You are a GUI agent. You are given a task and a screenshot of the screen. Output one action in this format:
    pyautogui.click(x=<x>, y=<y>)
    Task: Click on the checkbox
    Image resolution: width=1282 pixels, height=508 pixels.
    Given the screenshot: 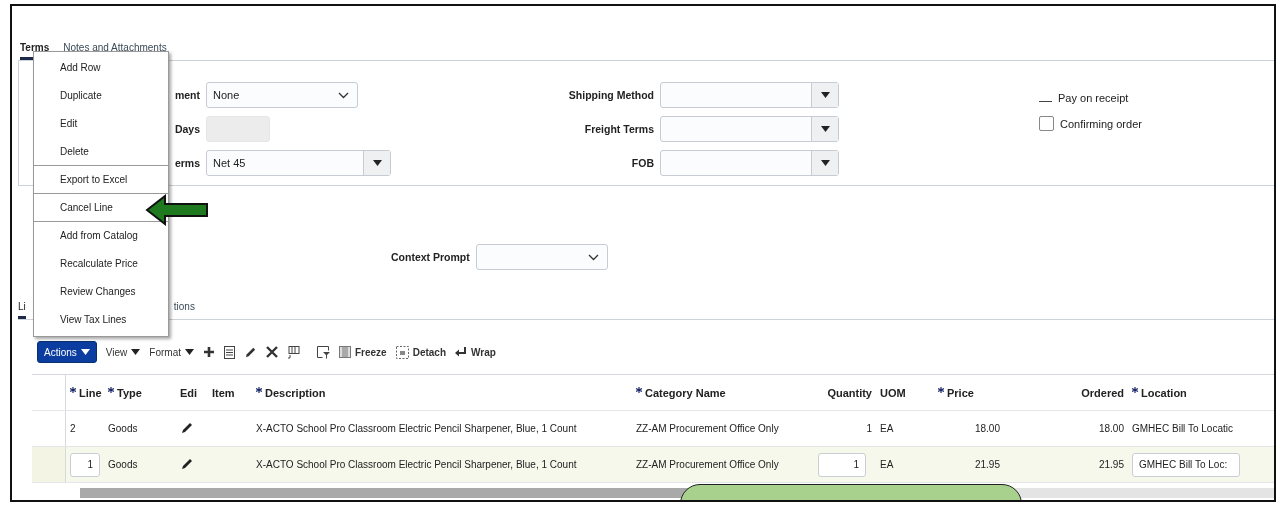 What is the action you would take?
    pyautogui.click(x=1046, y=123)
    